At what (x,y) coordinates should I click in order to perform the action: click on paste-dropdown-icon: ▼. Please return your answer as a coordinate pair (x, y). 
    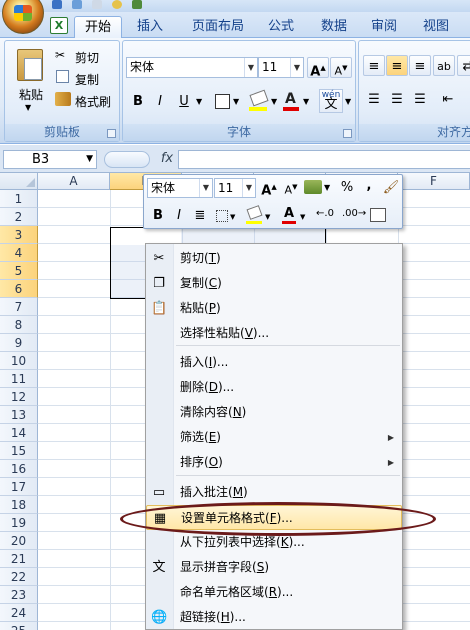
    Looking at the image, I should click on (28, 107).